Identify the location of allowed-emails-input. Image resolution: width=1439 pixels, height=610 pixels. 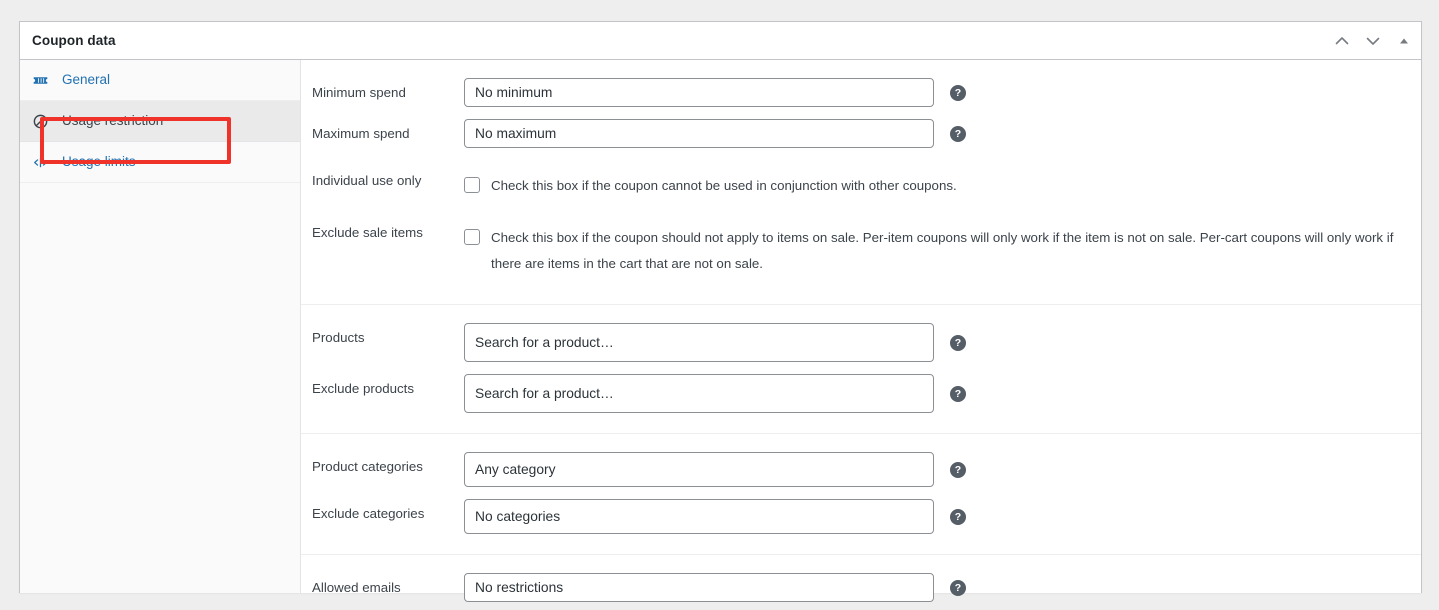
(699, 587).